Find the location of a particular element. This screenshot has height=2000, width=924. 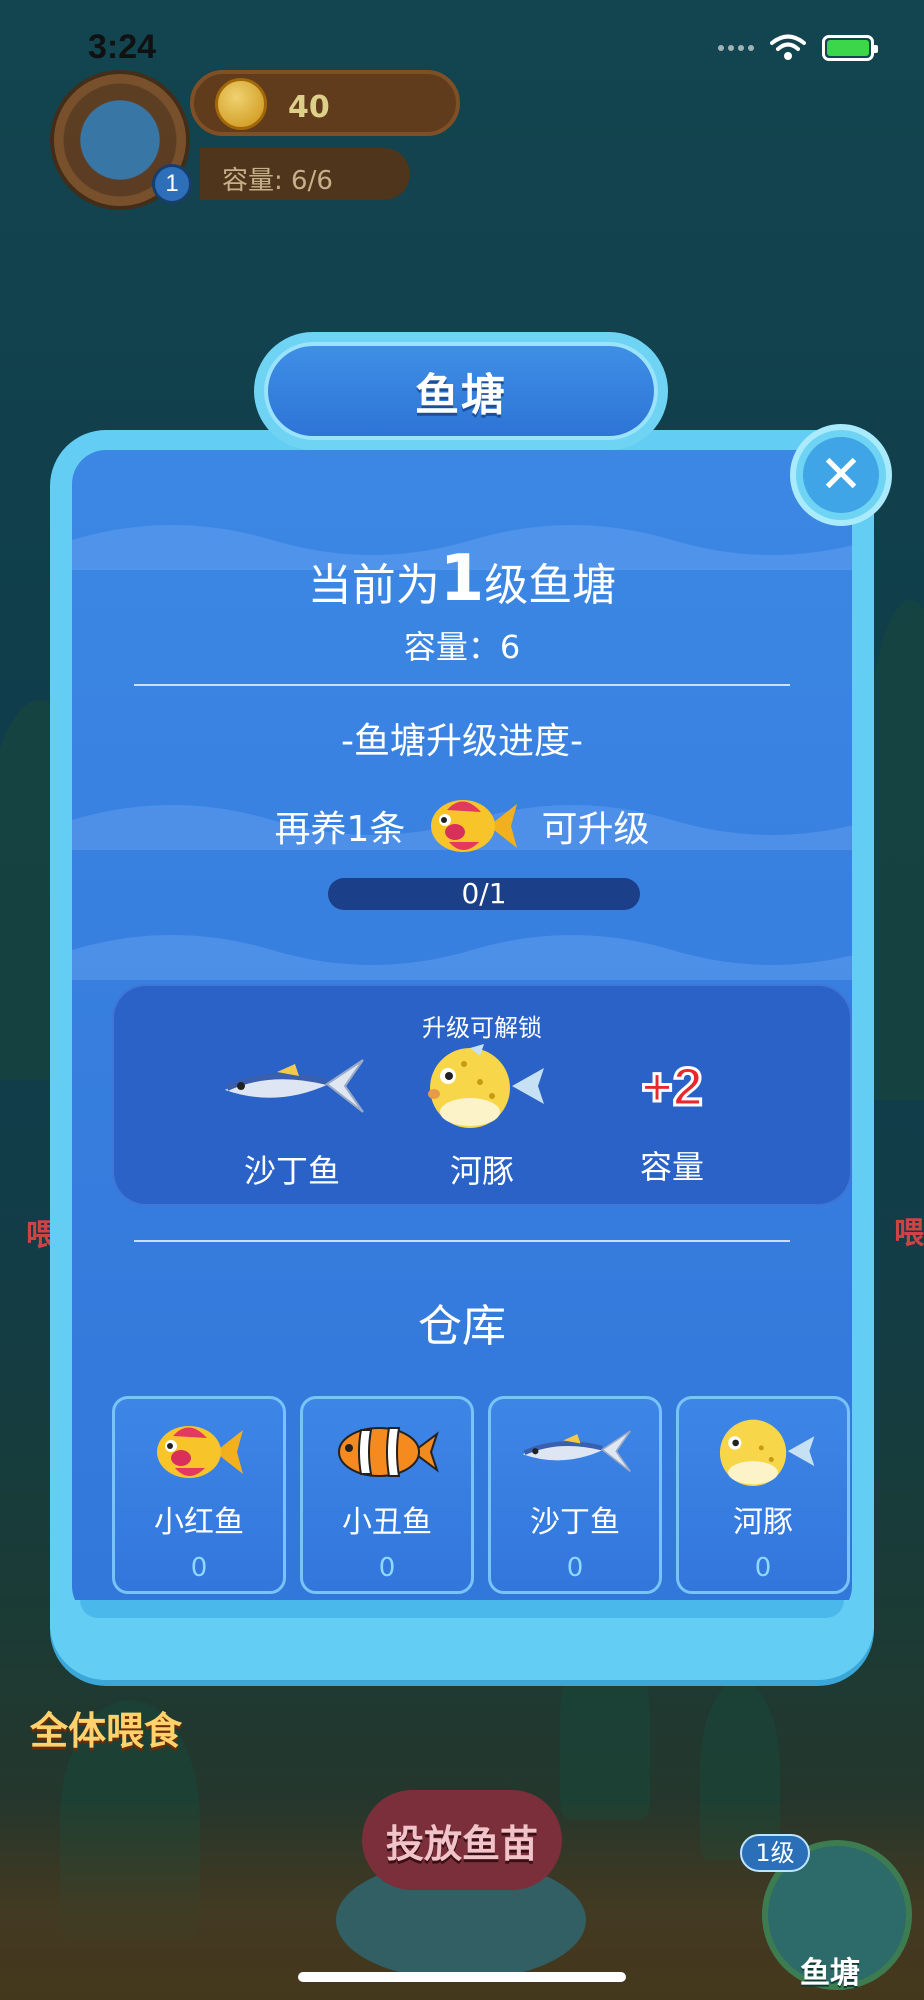

home-indicator is located at coordinates (462, 1977).